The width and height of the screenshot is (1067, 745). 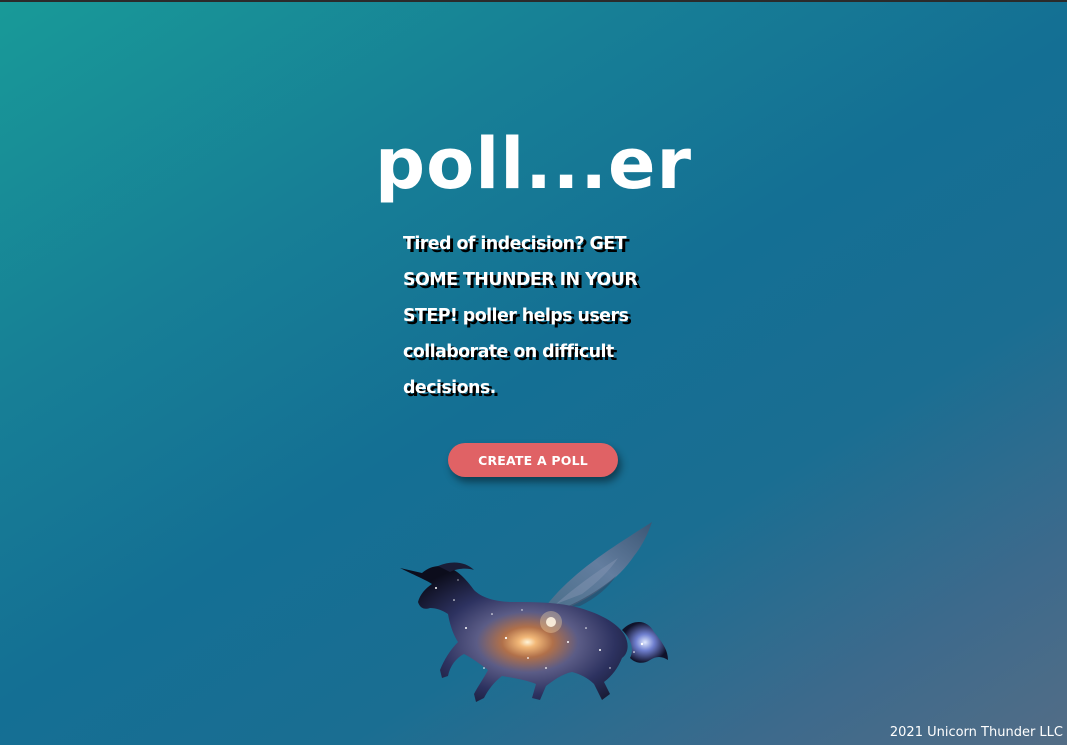 What do you see at coordinates (533, 164) in the screenshot?
I see `app-title: poll...er` at bounding box center [533, 164].